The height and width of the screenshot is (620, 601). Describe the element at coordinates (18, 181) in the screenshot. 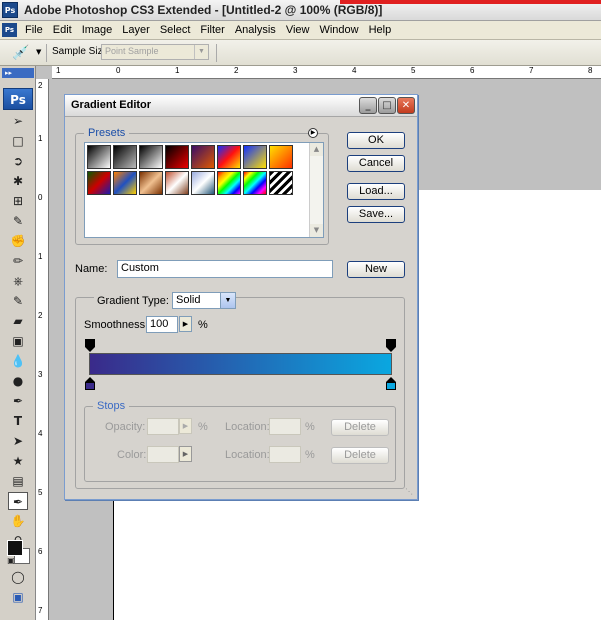

I see `magic-wand-tool-icon: ✱` at that location.